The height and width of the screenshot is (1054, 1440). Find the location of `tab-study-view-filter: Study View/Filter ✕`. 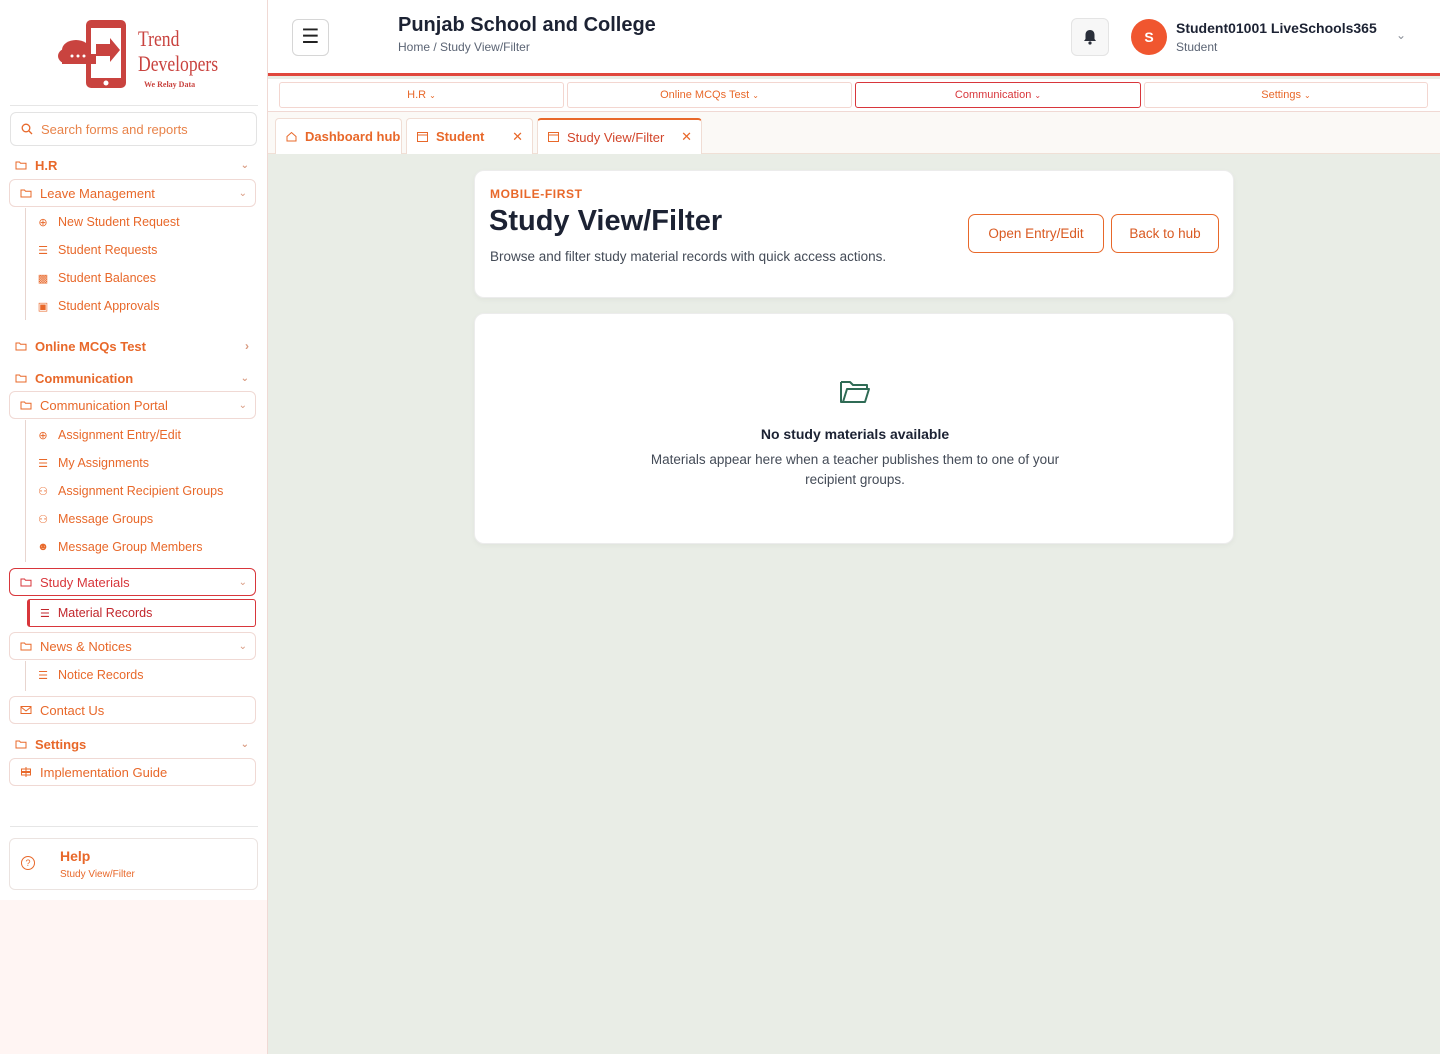

tab-study-view-filter: Study View/Filter ✕ is located at coordinates (619, 136).